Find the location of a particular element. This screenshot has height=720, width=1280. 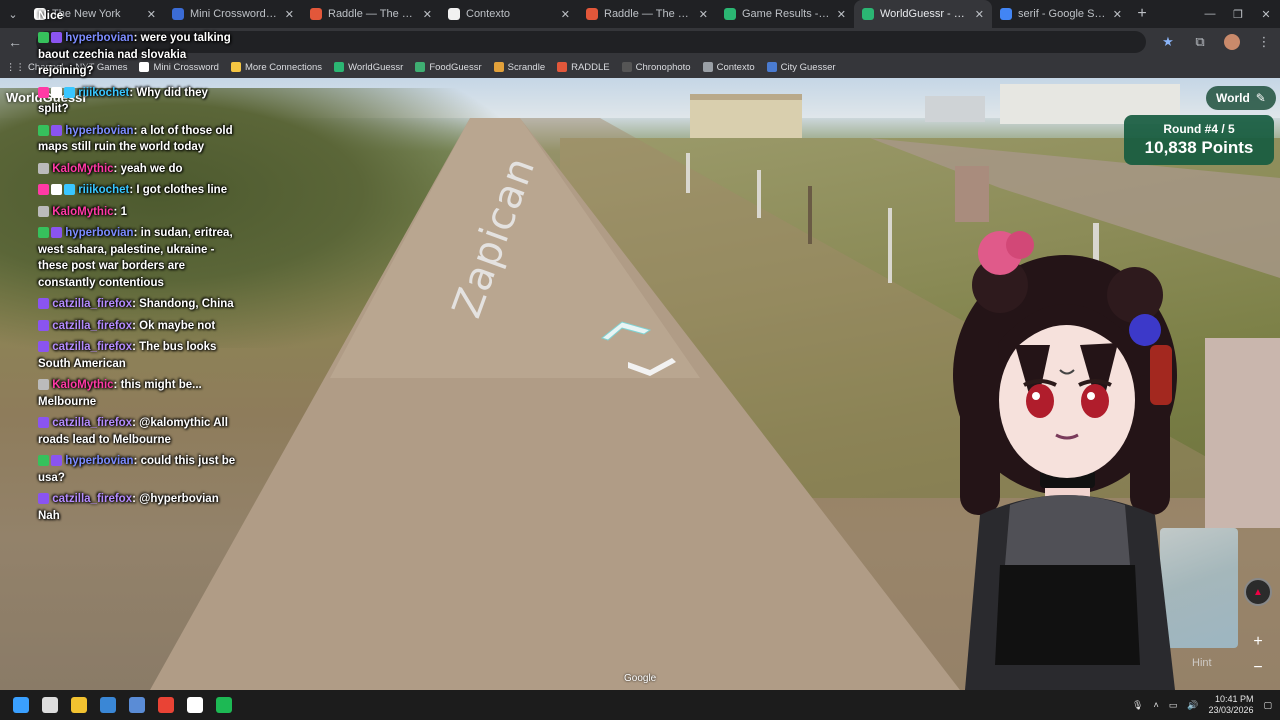

extensions-icon: ⧉ is located at coordinates (1200, 42).